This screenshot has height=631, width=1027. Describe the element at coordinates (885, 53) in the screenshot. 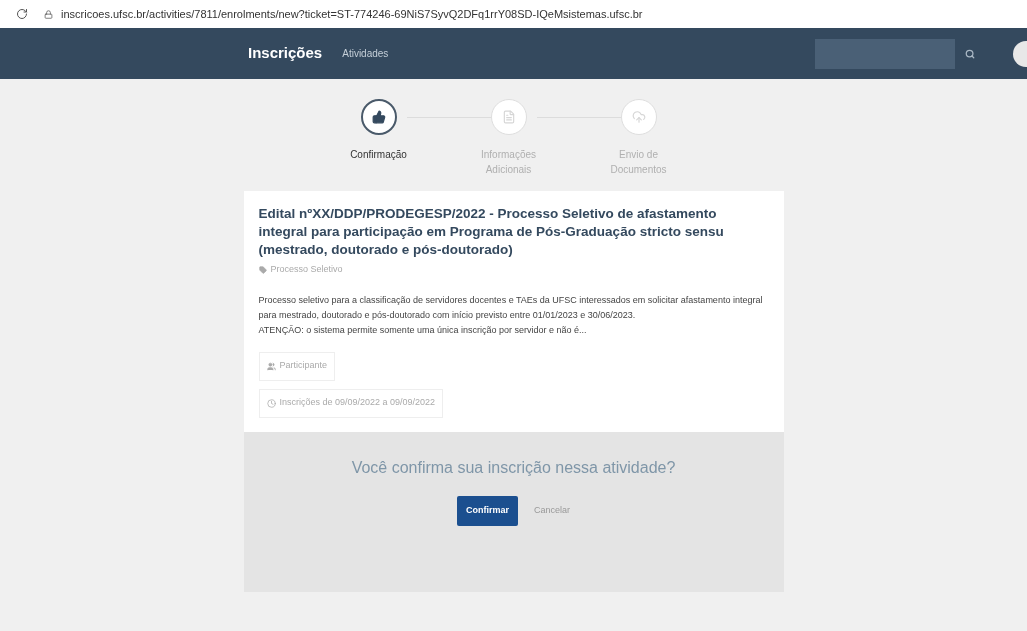

I see `search-field` at that location.